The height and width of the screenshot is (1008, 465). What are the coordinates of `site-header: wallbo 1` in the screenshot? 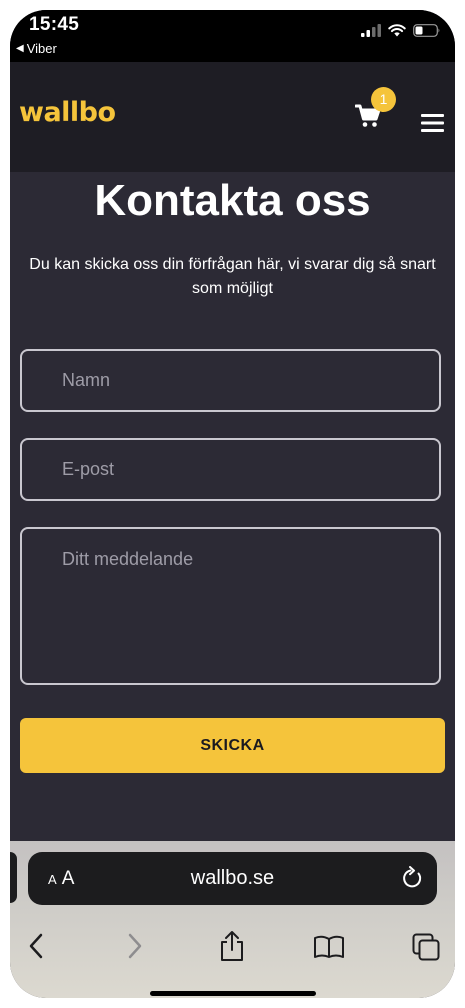 It's located at (232, 117).